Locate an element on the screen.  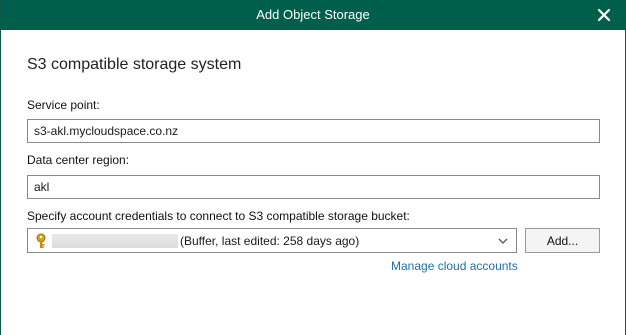
title-bar: Add Object Storage is located at coordinates (313, 15).